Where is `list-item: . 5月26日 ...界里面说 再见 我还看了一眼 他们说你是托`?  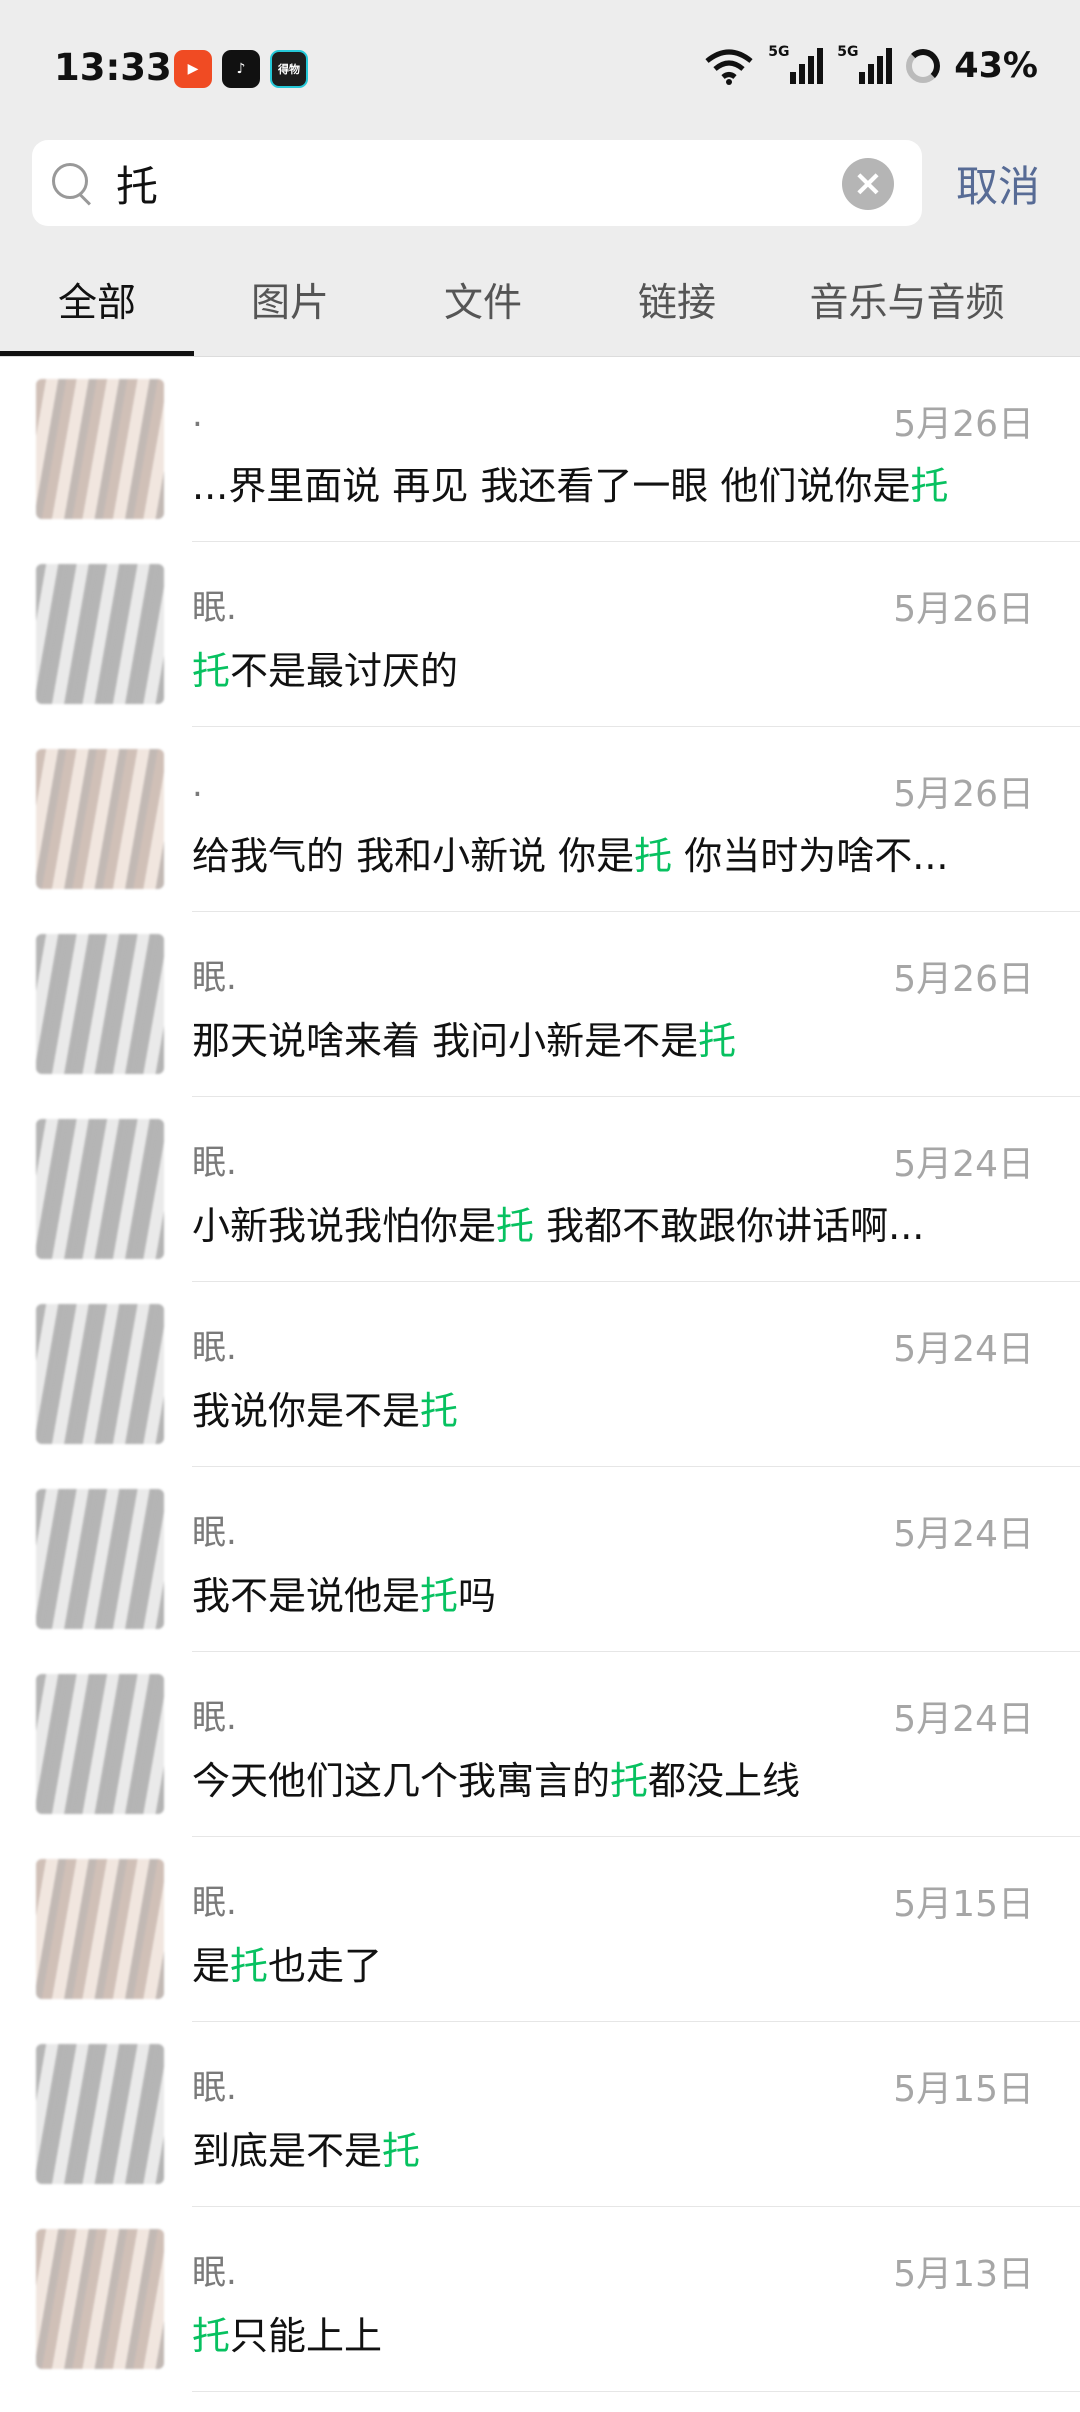 list-item: . 5月26日 ...界里面说 再见 我还看了一眼 他们说你是托 is located at coordinates (540, 449).